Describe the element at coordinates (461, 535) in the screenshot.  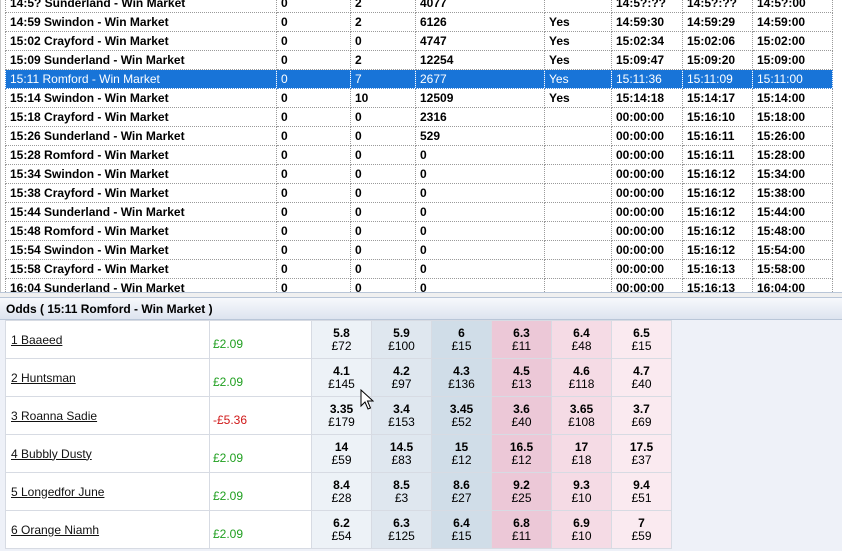
I see `price-stake: £15` at that location.